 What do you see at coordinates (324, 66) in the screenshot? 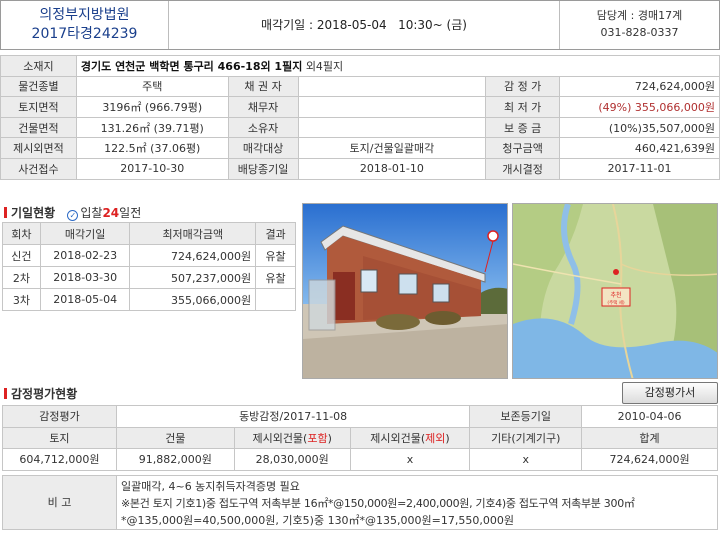
I see `address-extra: 외4필지` at bounding box center [324, 66].